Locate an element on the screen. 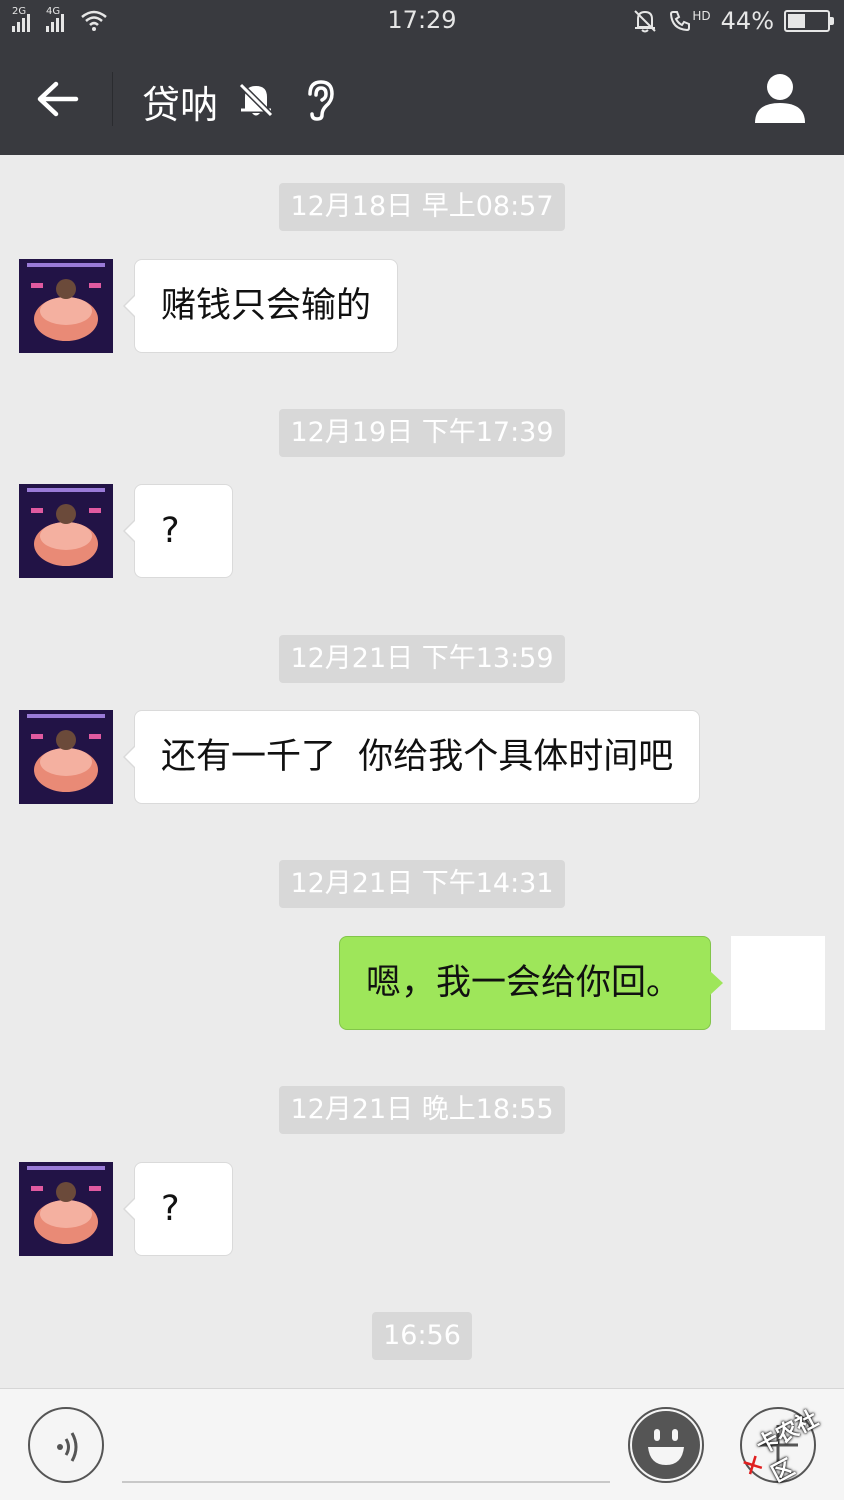  signal-icon-sim2: 4G is located at coordinates (61, 19).